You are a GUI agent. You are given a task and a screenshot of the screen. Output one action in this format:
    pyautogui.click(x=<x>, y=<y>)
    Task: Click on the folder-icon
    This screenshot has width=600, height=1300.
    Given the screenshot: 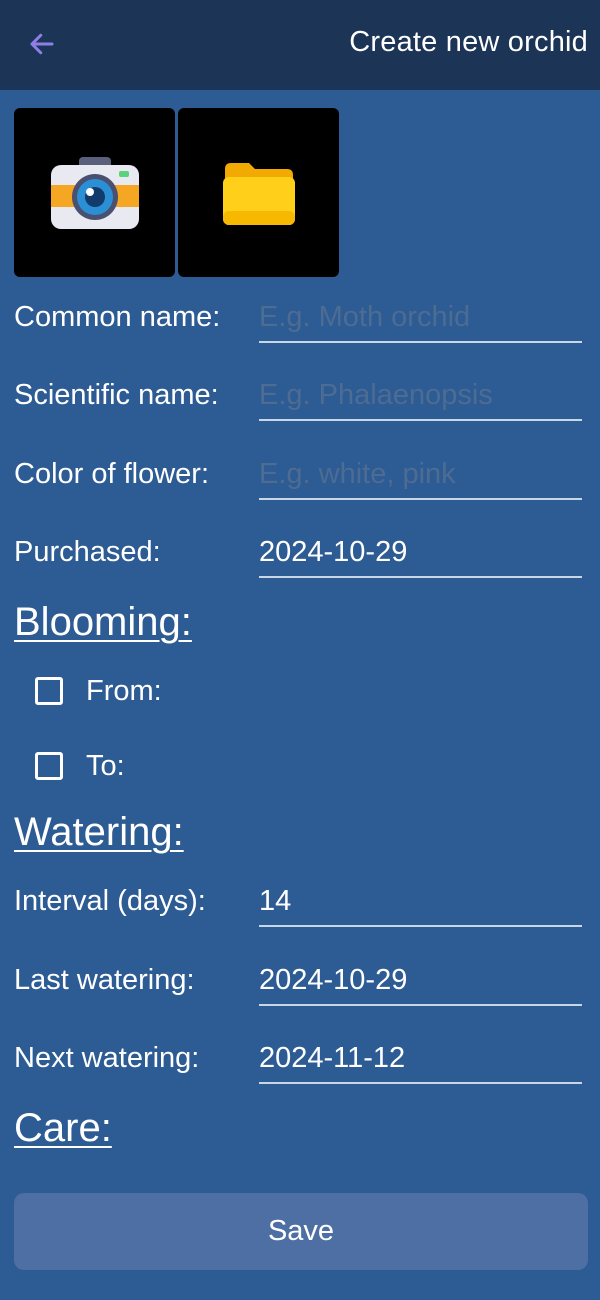 What is the action you would take?
    pyautogui.click(x=258, y=193)
    